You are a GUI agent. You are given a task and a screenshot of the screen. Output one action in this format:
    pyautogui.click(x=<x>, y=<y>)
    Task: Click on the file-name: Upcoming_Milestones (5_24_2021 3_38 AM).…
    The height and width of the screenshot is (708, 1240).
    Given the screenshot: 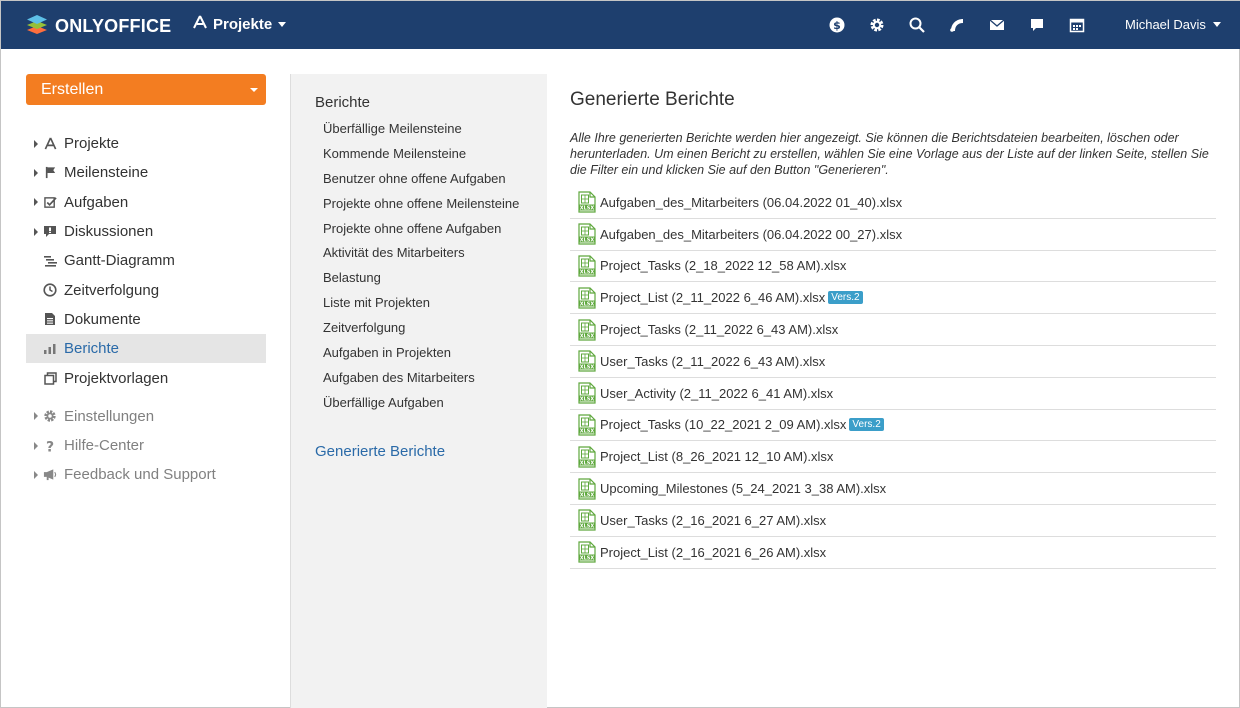 What is the action you would take?
    pyautogui.click(x=743, y=488)
    